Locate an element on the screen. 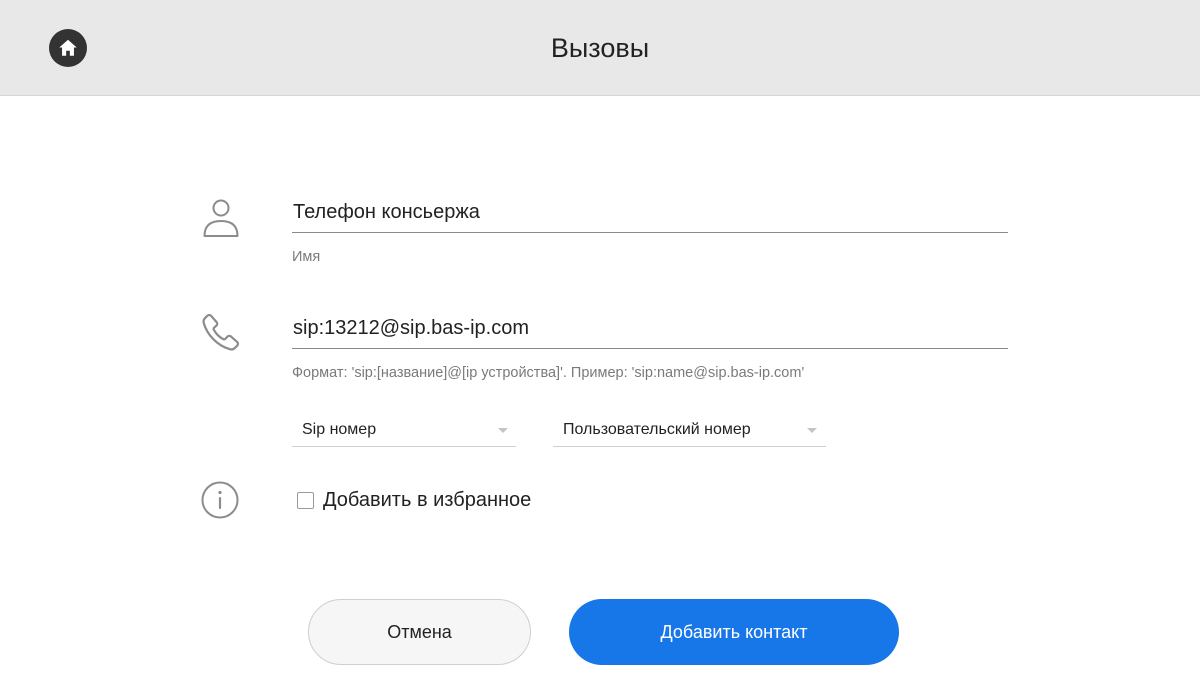 Image resolution: width=1200 pixels, height=696 pixels. cancel-button: Отмена is located at coordinates (419, 632).